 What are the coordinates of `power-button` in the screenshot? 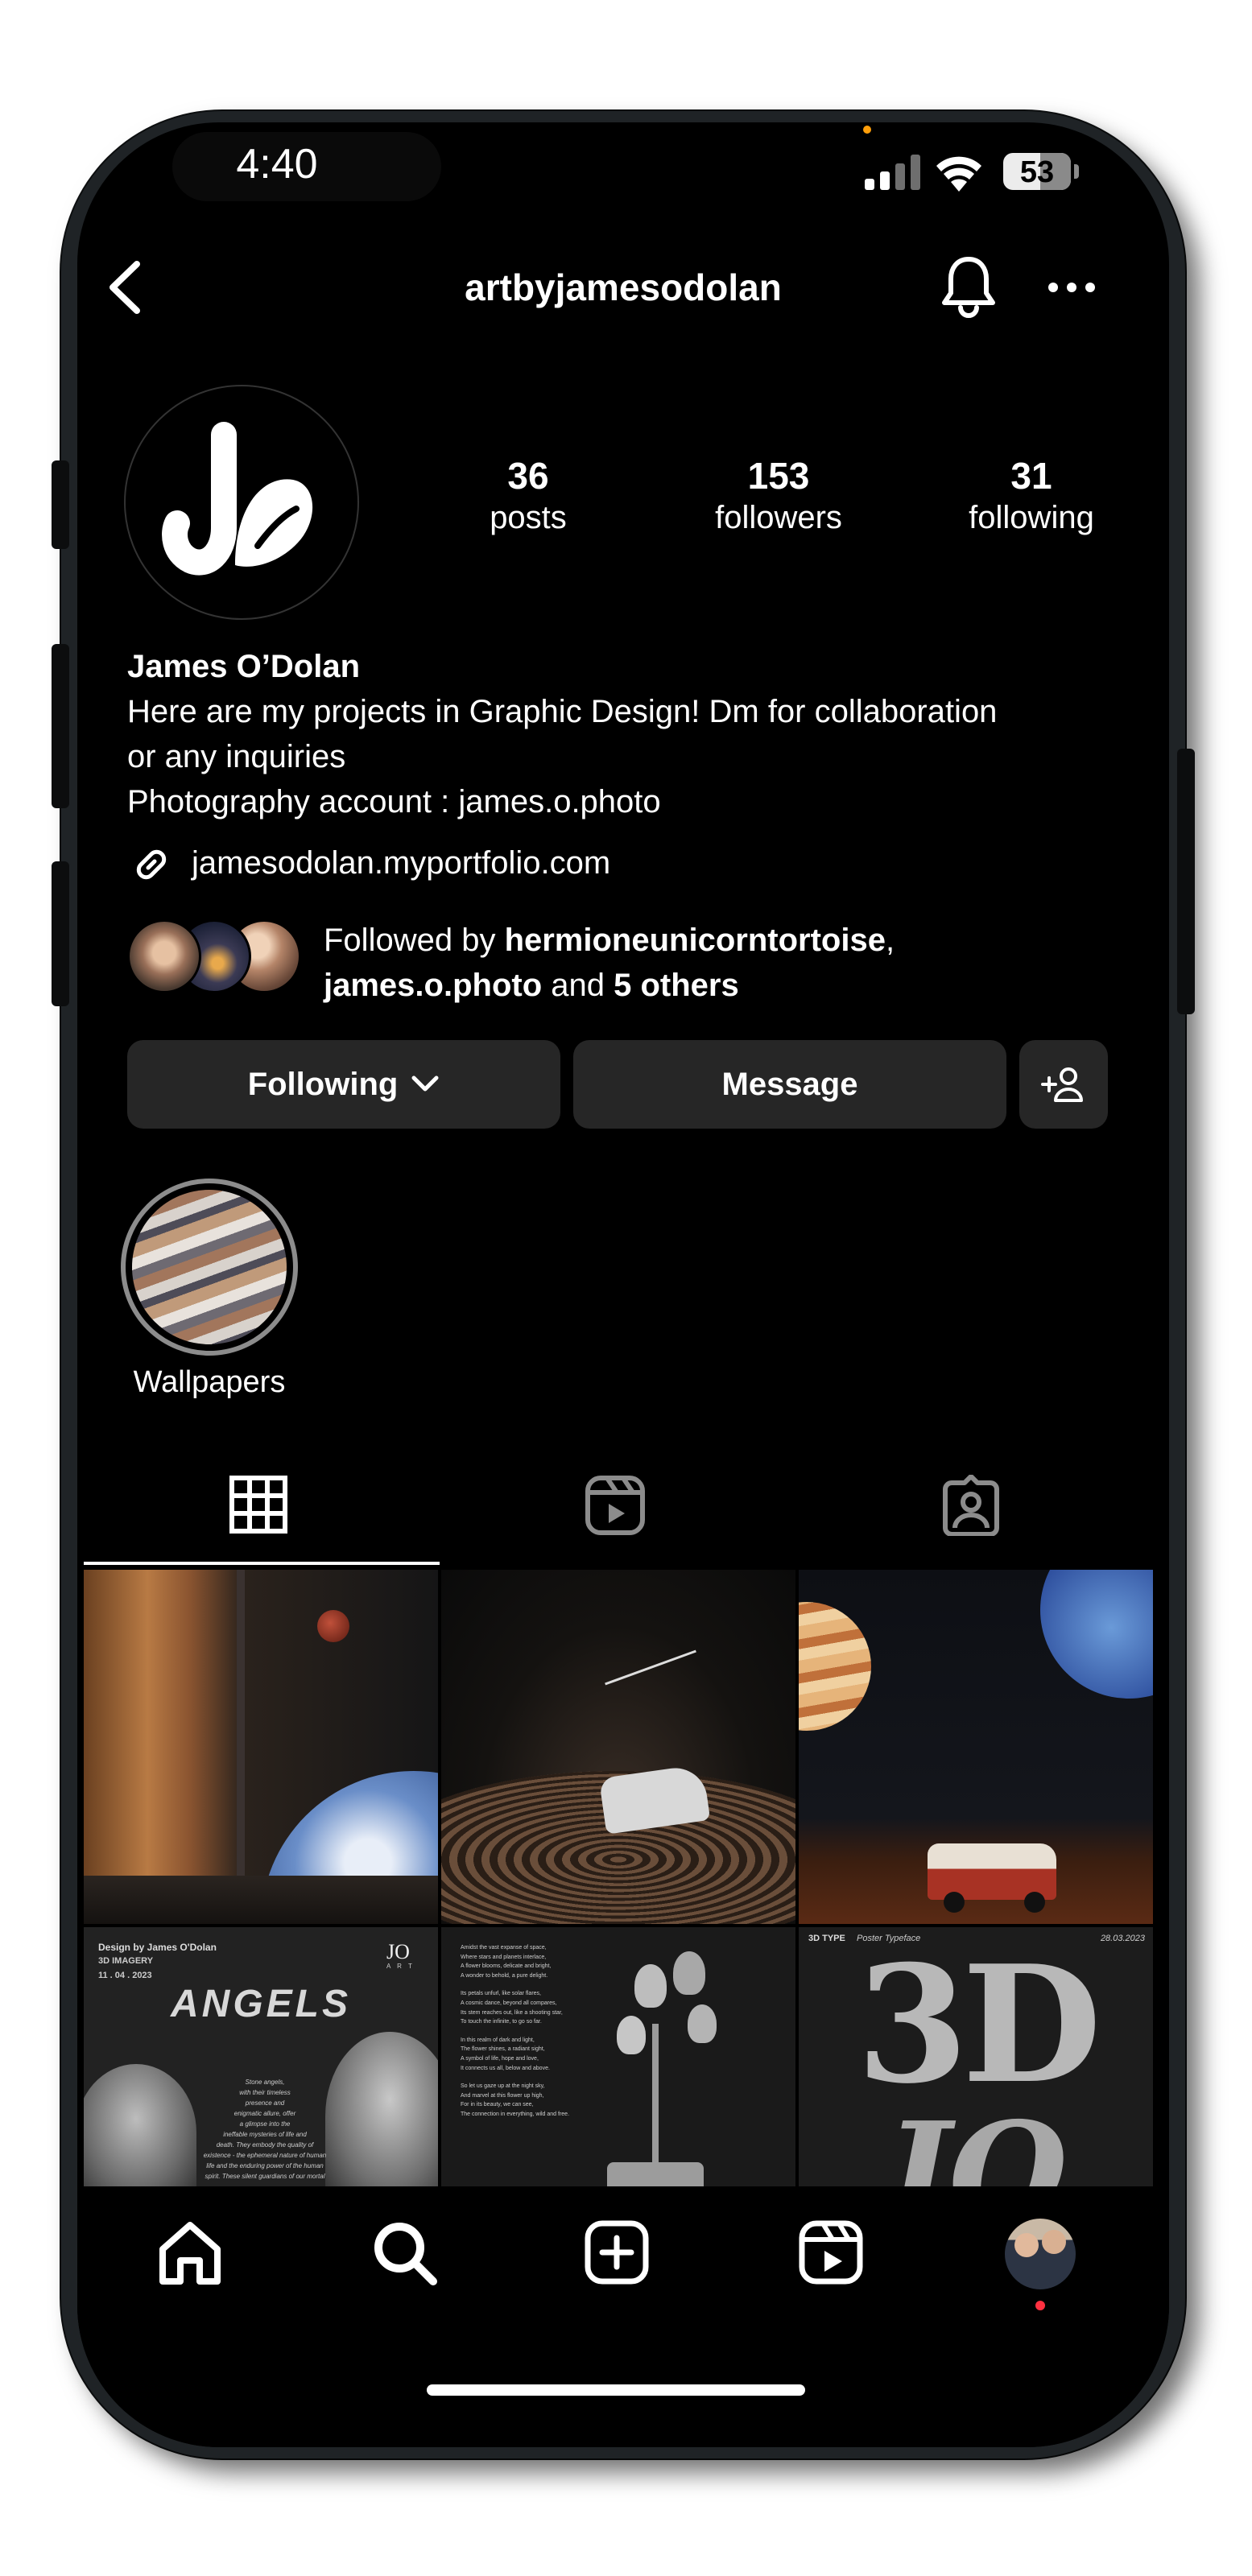 It's located at (1186, 882).